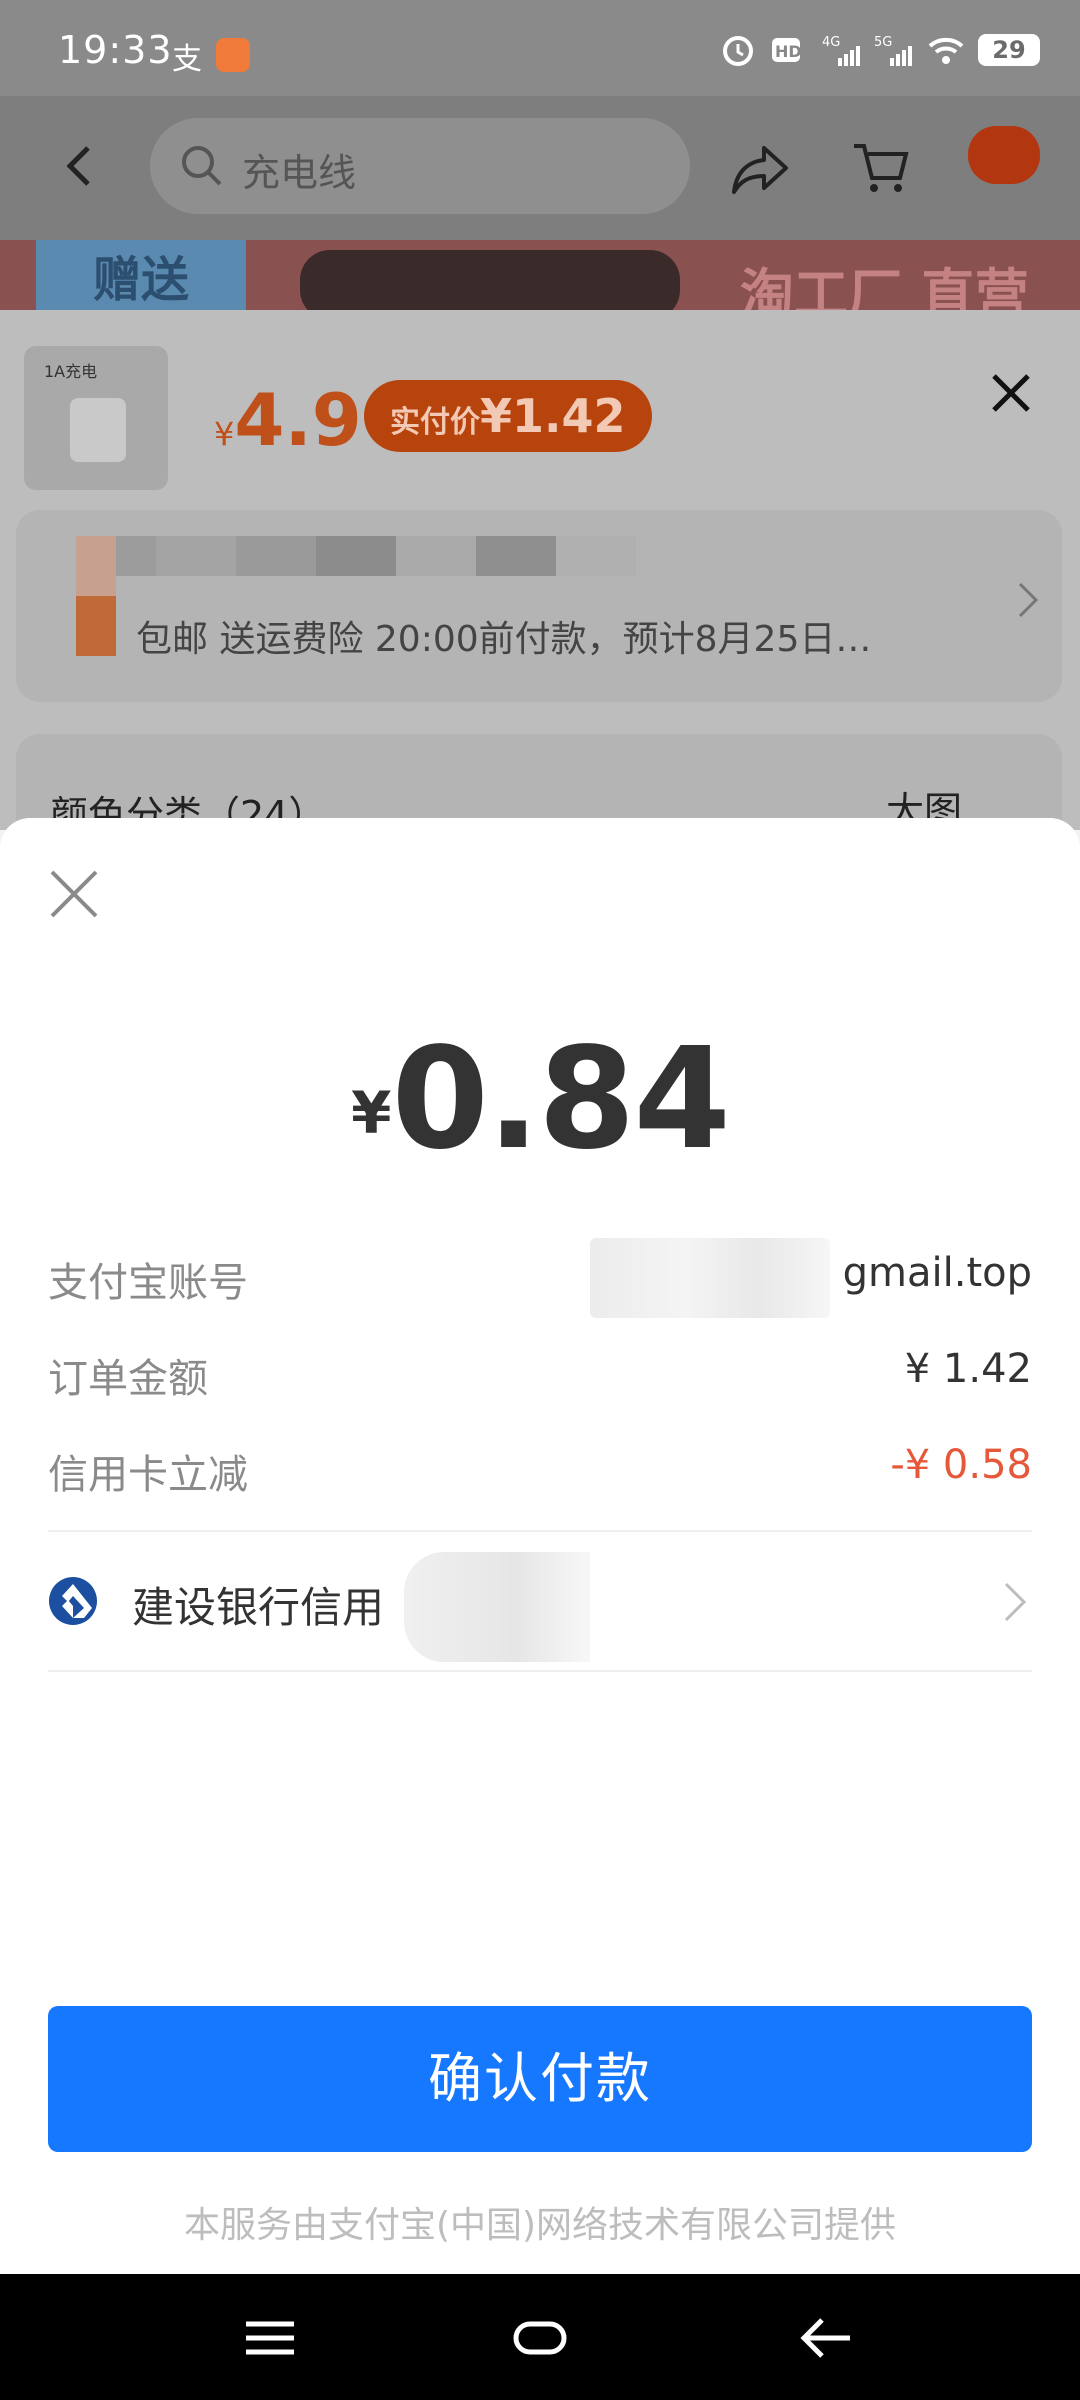 This screenshot has width=1080, height=2400. I want to click on thumb-label: 1A充电, so click(71, 371).